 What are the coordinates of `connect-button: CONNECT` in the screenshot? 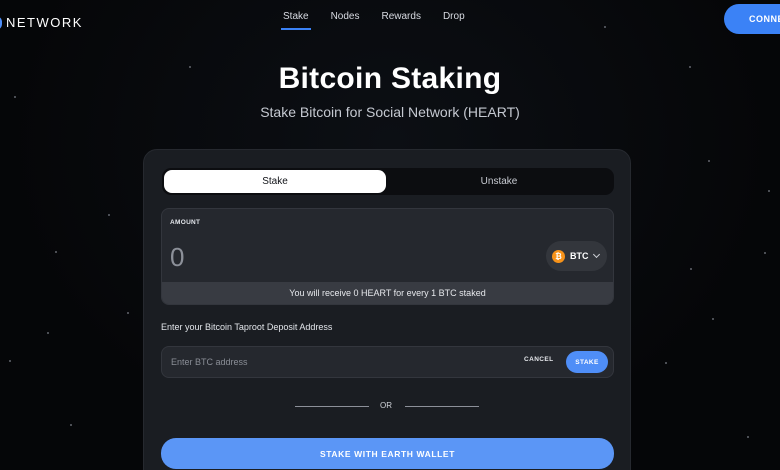 It's located at (752, 19).